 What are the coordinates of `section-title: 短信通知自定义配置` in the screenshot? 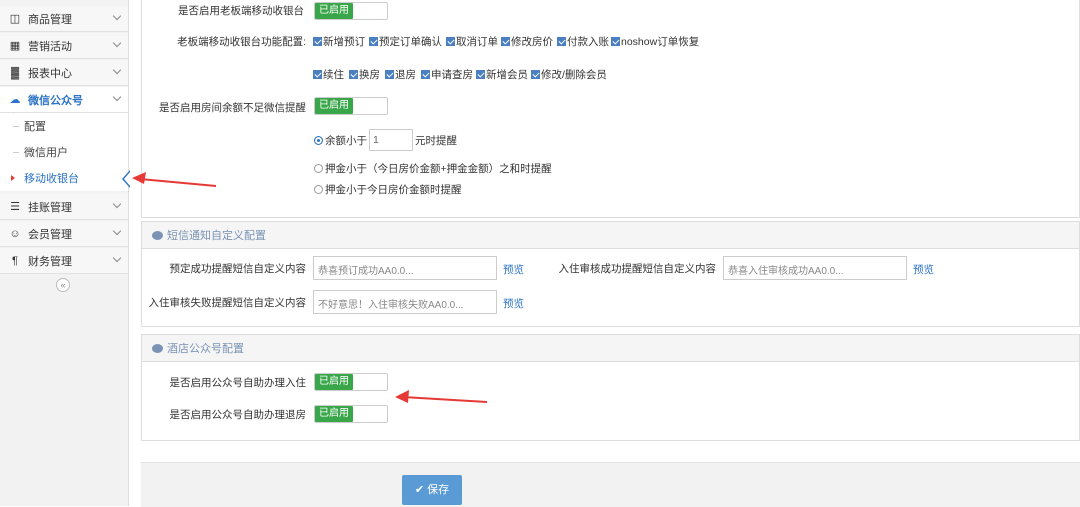 It's located at (216, 236).